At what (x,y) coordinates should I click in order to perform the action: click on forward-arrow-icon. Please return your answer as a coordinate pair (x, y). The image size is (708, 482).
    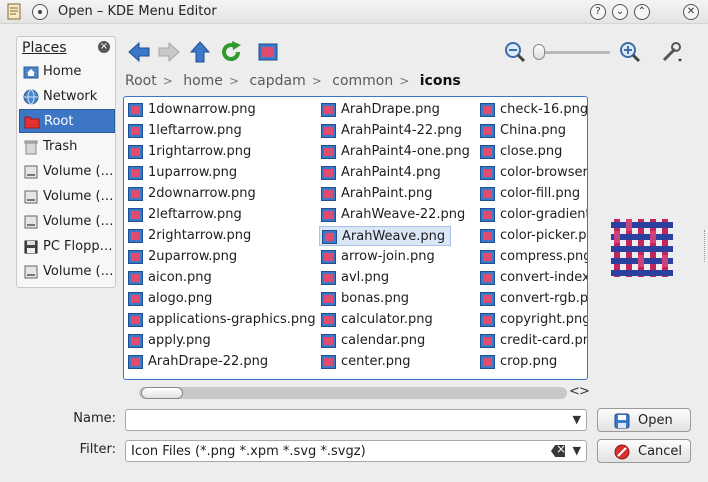
    Looking at the image, I should click on (169, 52).